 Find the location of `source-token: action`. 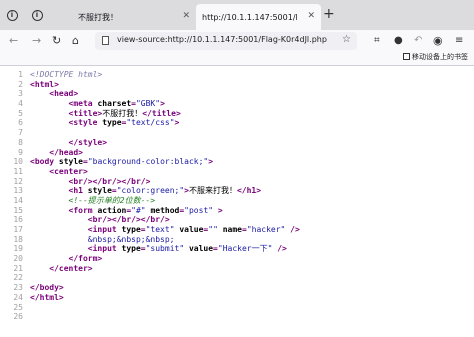

source-token: action is located at coordinates (112, 210).